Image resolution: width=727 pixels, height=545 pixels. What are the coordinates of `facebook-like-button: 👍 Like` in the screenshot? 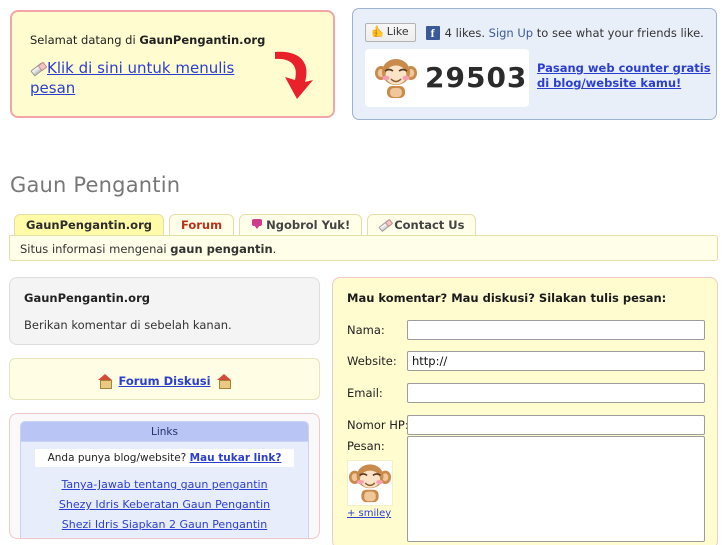 It's located at (390, 32).